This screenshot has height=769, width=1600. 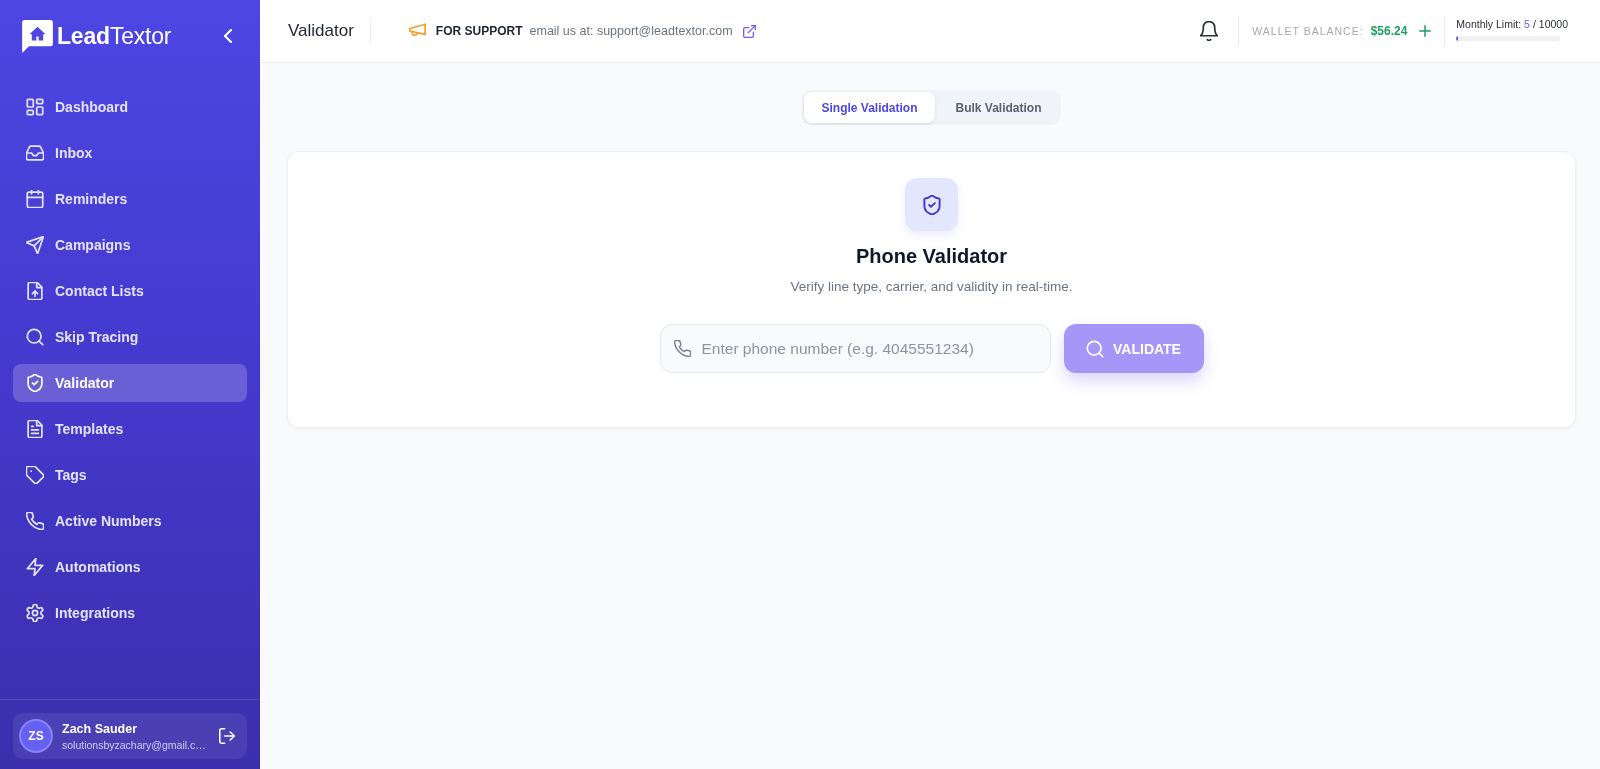 What do you see at coordinates (130, 337) in the screenshot?
I see `nav-item: Skip Tracing` at bounding box center [130, 337].